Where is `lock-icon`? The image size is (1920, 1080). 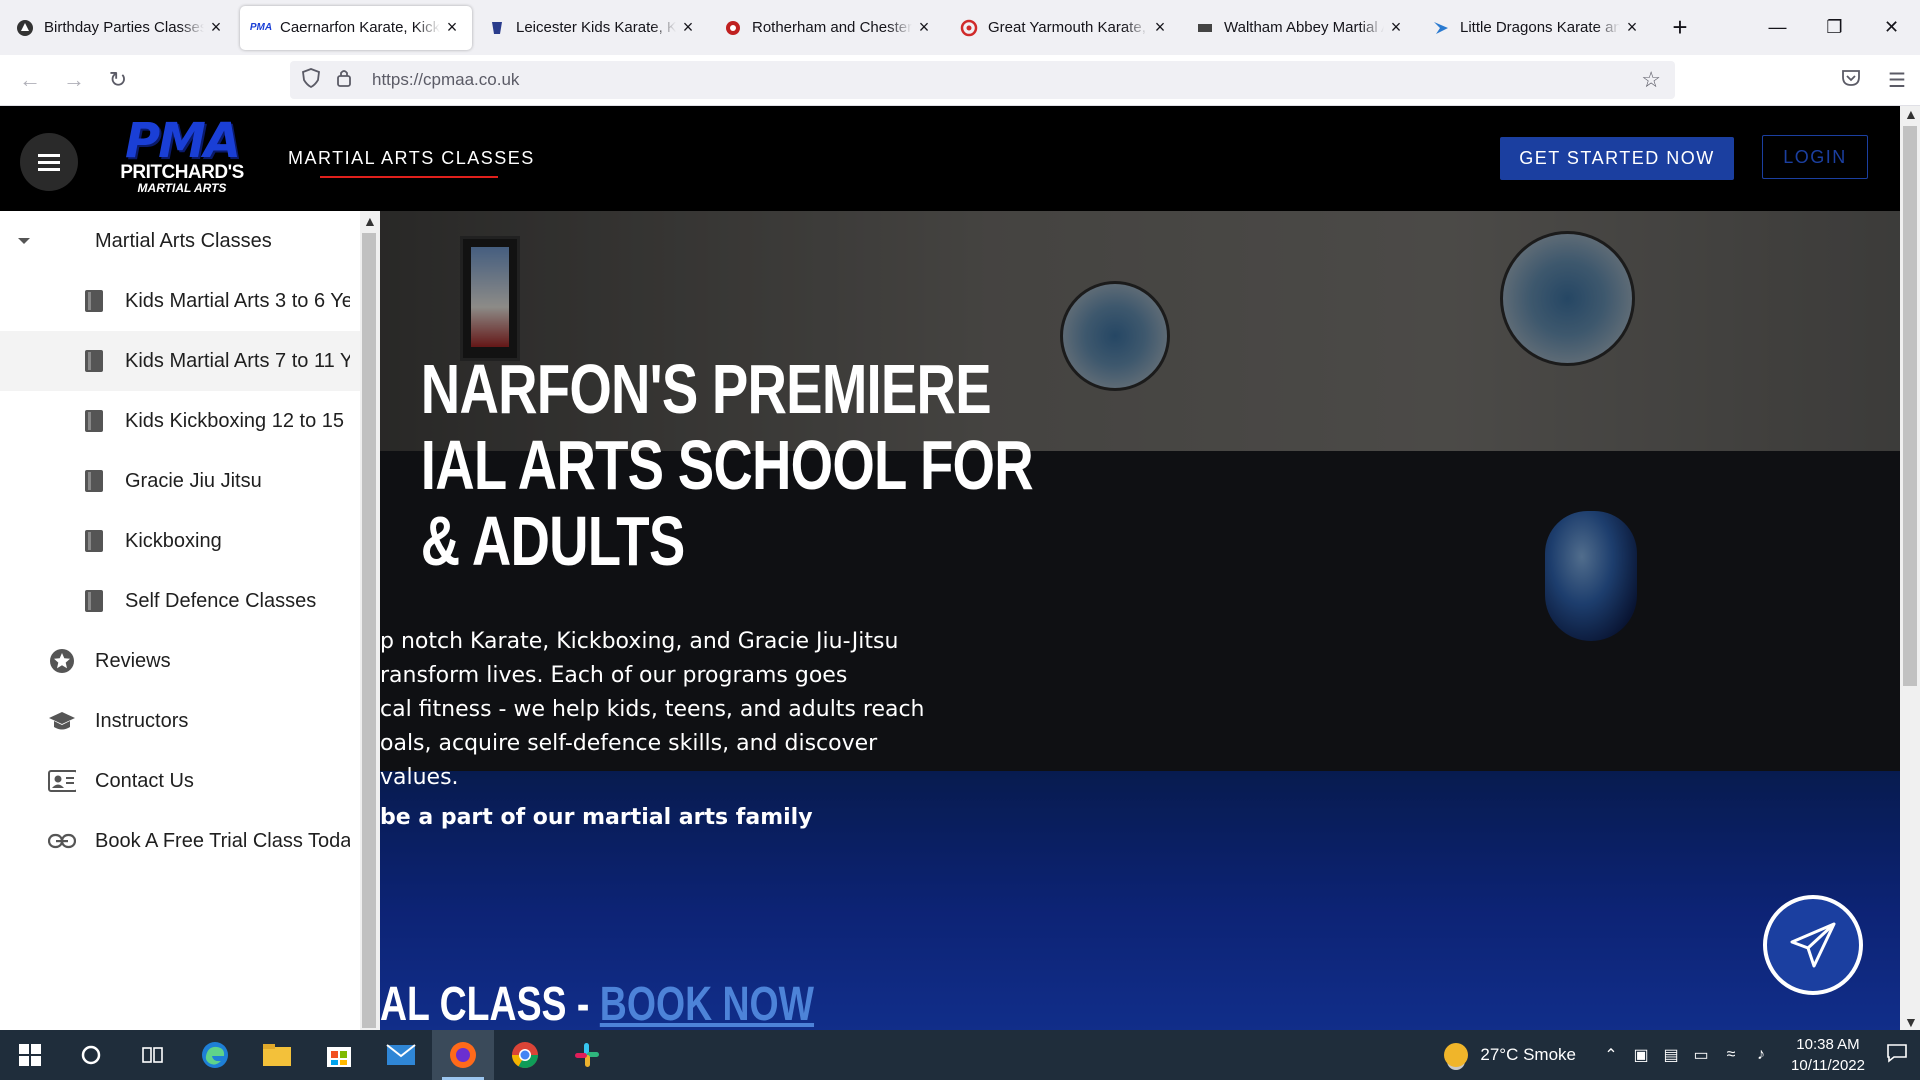
lock-icon is located at coordinates (347, 80).